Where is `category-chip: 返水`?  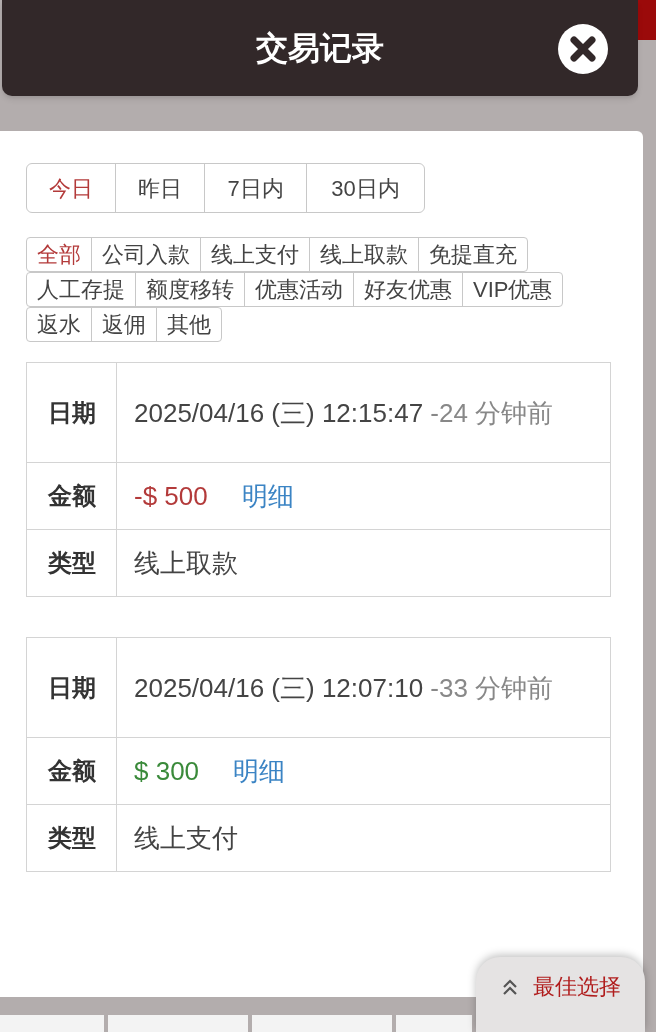 category-chip: 返水 is located at coordinates (59, 324).